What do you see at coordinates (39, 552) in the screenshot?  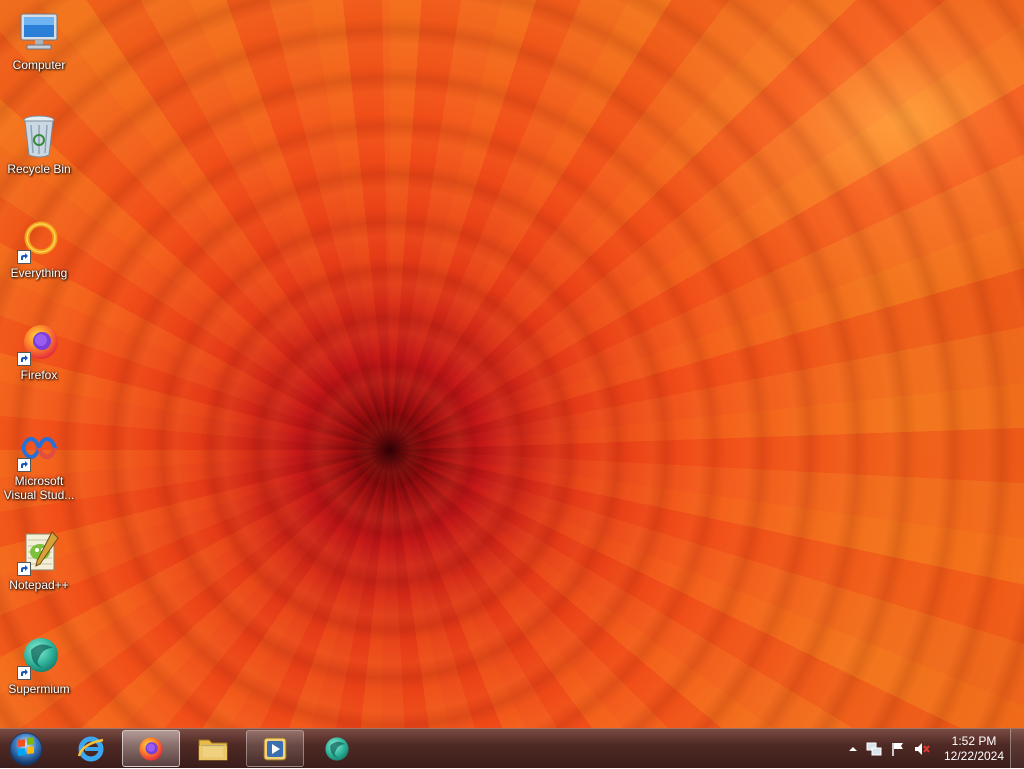 I see `notepad-plus-plus-icon` at bounding box center [39, 552].